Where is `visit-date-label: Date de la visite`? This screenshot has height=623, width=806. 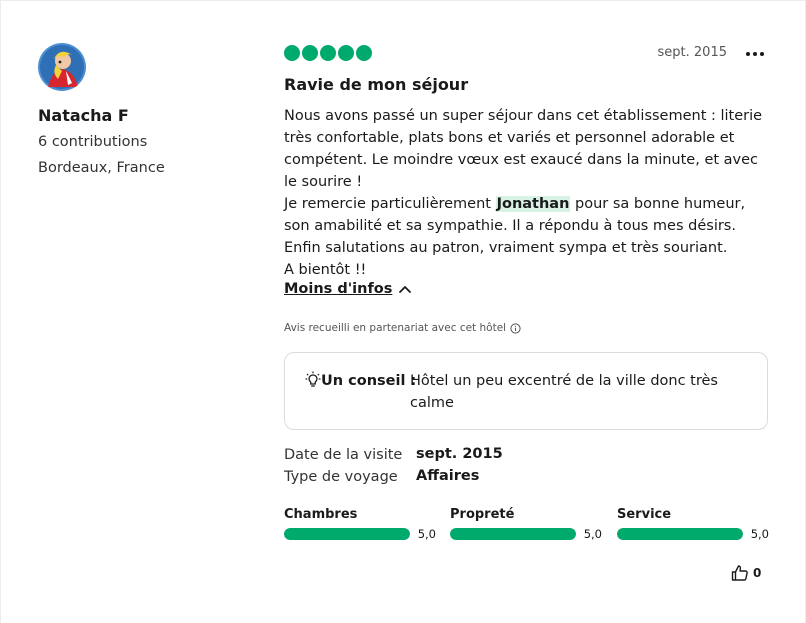 visit-date-label: Date de la visite is located at coordinates (343, 455).